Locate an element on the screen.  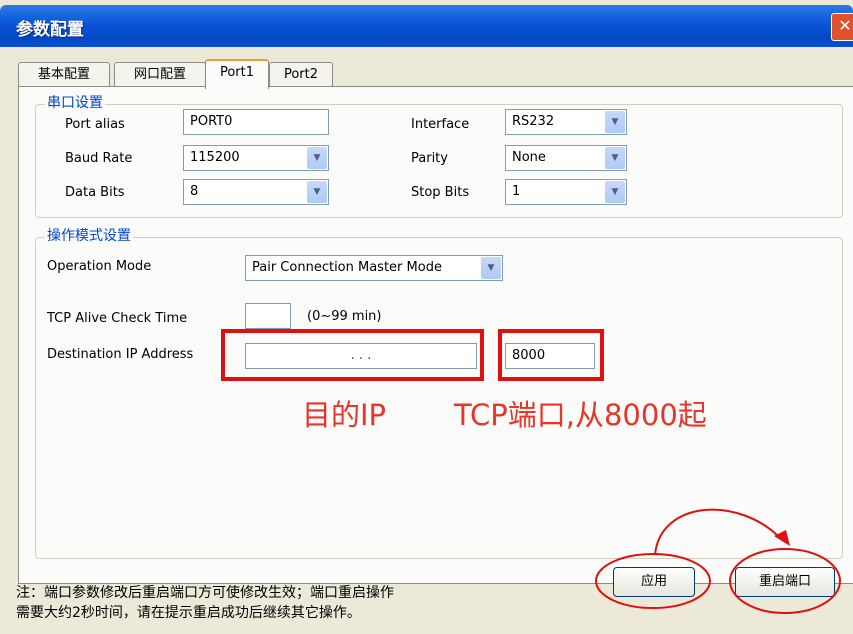
close-button: ✕ is located at coordinates (842, 27).